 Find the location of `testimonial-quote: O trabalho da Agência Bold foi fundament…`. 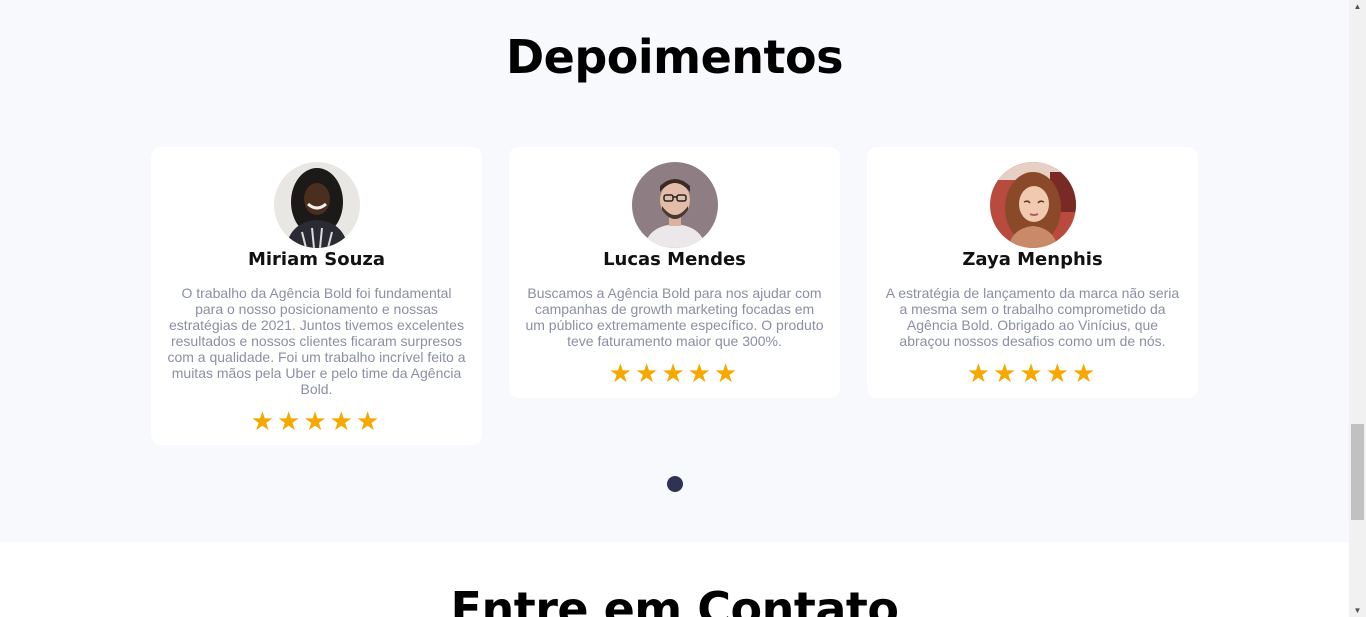

testimonial-quote: O trabalho da Agência Bold foi fundament… is located at coordinates (316, 341).